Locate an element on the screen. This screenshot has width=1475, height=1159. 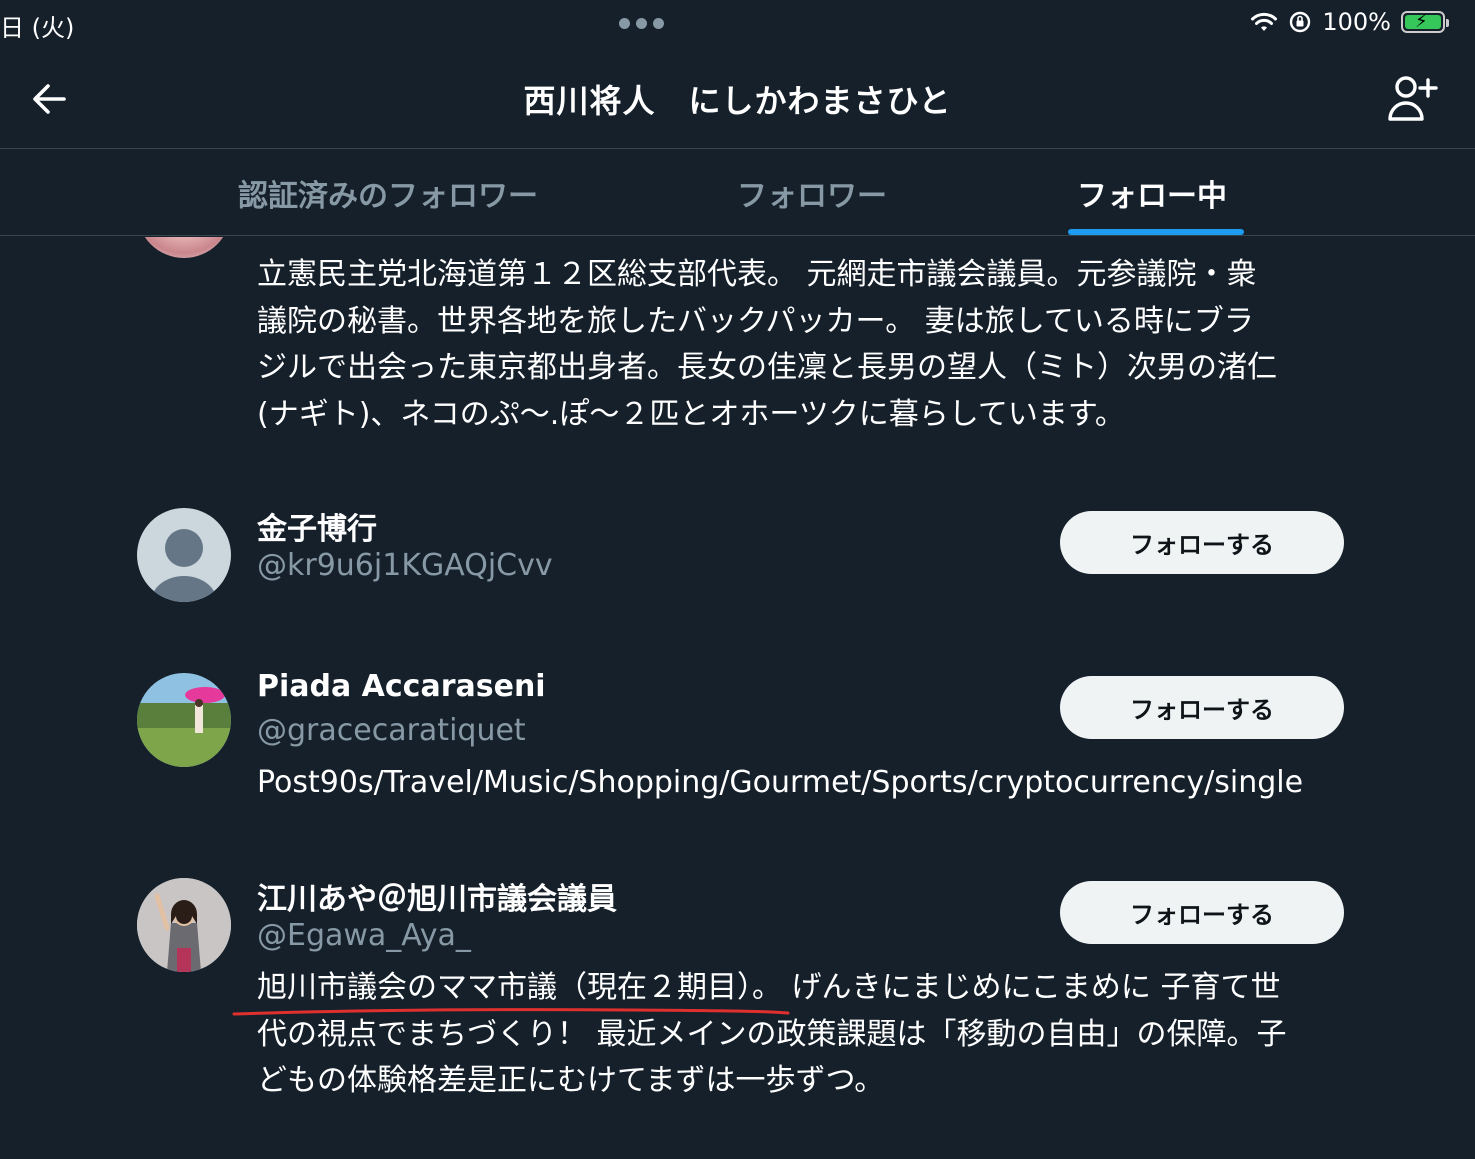
battery-icon: ⚡ is located at coordinates (1425, 22).